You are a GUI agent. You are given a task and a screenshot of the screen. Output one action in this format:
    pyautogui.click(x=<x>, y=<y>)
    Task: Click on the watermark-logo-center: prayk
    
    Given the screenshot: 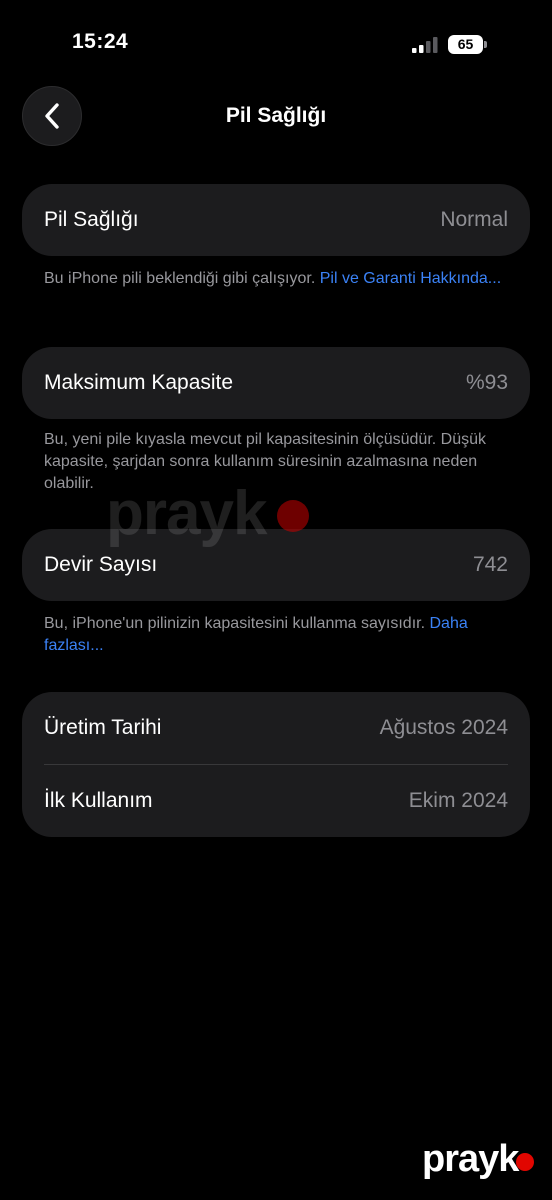 What is the action you would take?
    pyautogui.click(x=186, y=513)
    